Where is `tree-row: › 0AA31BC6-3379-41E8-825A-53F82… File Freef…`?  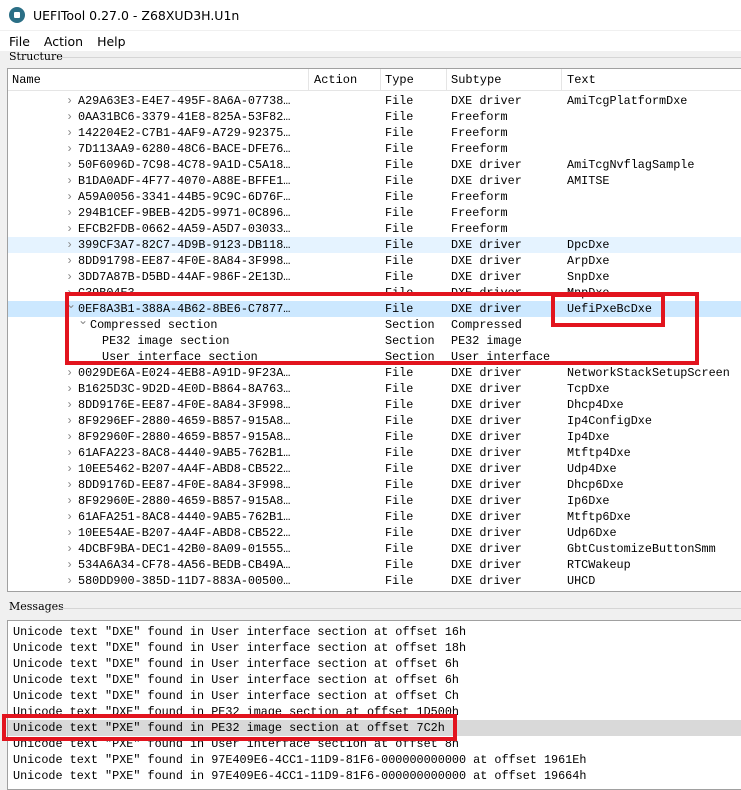 tree-row: › 0AA31BC6-3379-41E8-825A-53F82… File Freef… is located at coordinates (374, 117).